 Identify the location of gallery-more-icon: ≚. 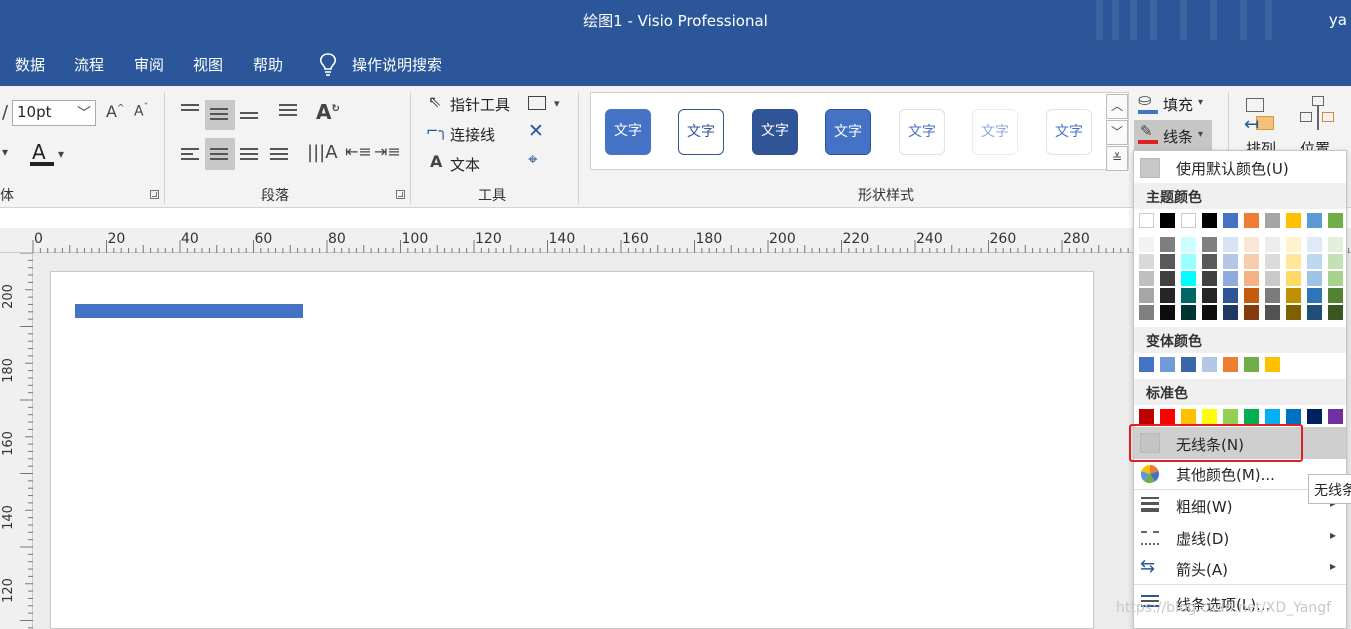
(1117, 158).